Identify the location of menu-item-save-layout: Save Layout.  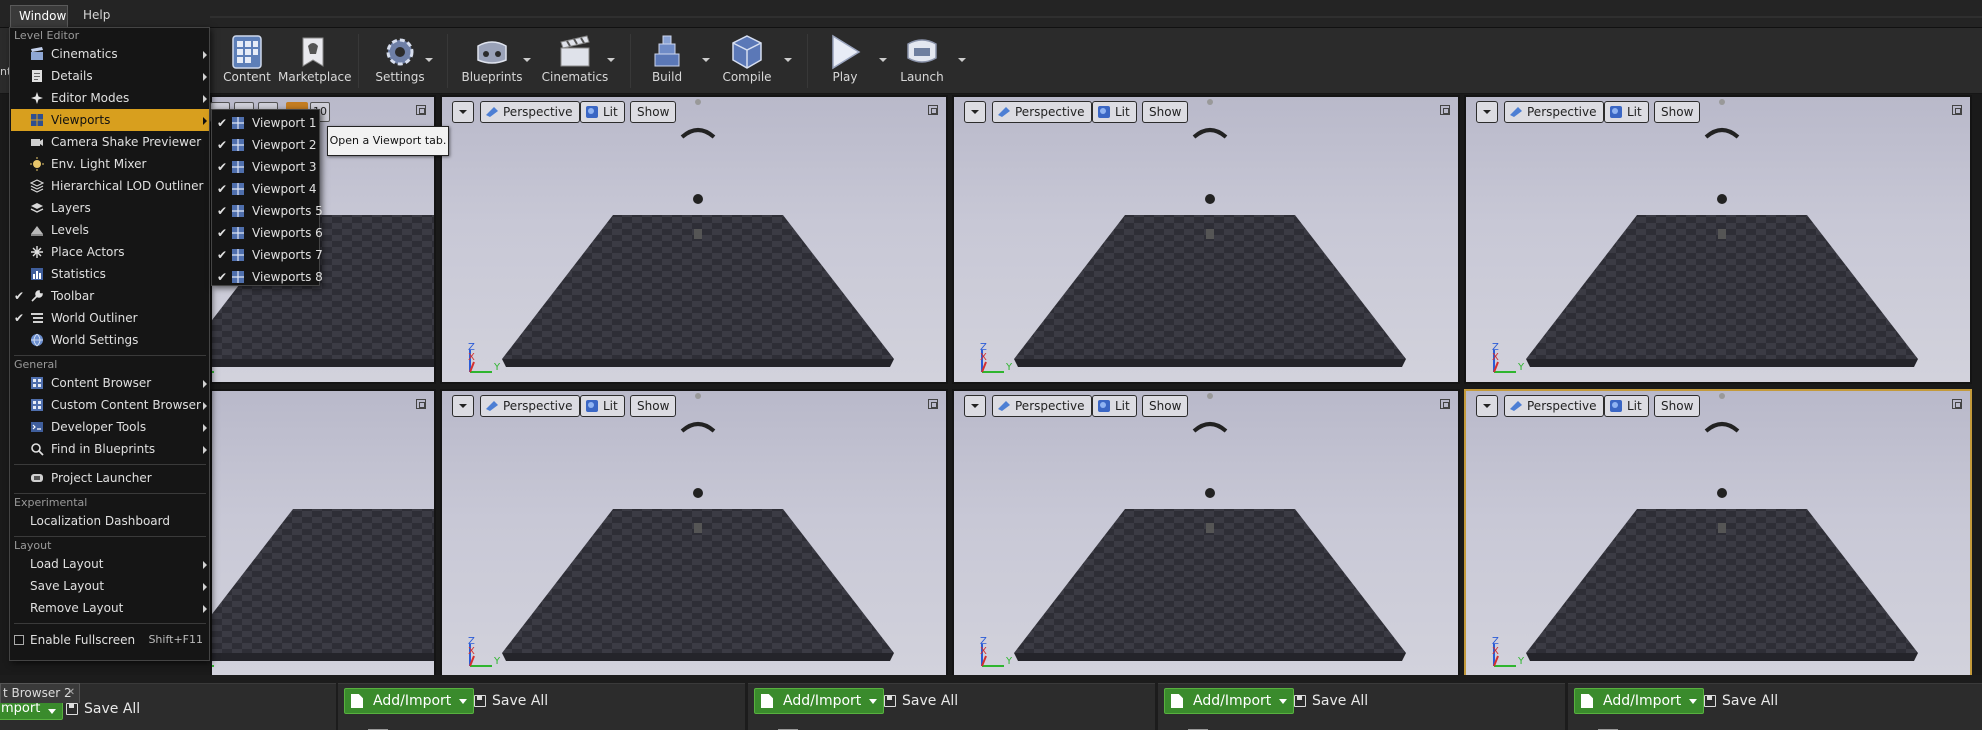
(110, 586).